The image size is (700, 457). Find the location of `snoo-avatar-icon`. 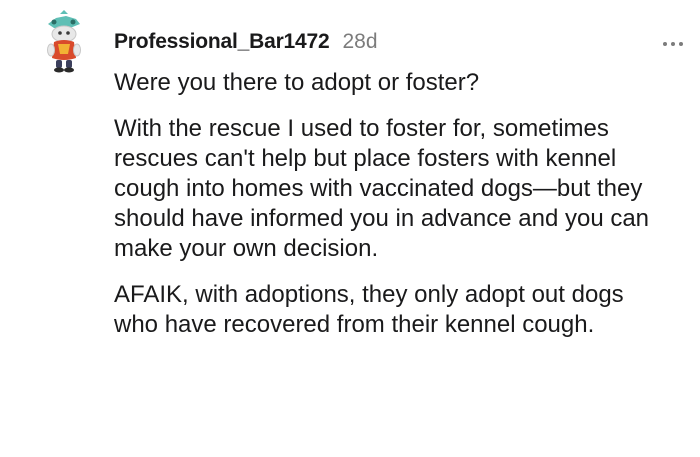

snoo-avatar-icon is located at coordinates (64, 42).